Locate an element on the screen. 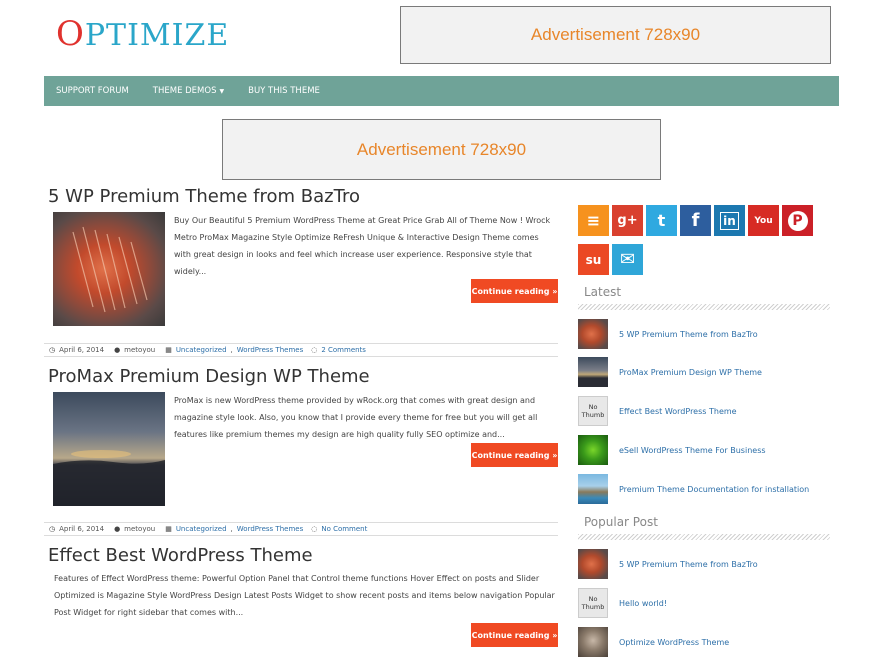 The width and height of the screenshot is (880, 660). youtube-icon: You is located at coordinates (763, 220).